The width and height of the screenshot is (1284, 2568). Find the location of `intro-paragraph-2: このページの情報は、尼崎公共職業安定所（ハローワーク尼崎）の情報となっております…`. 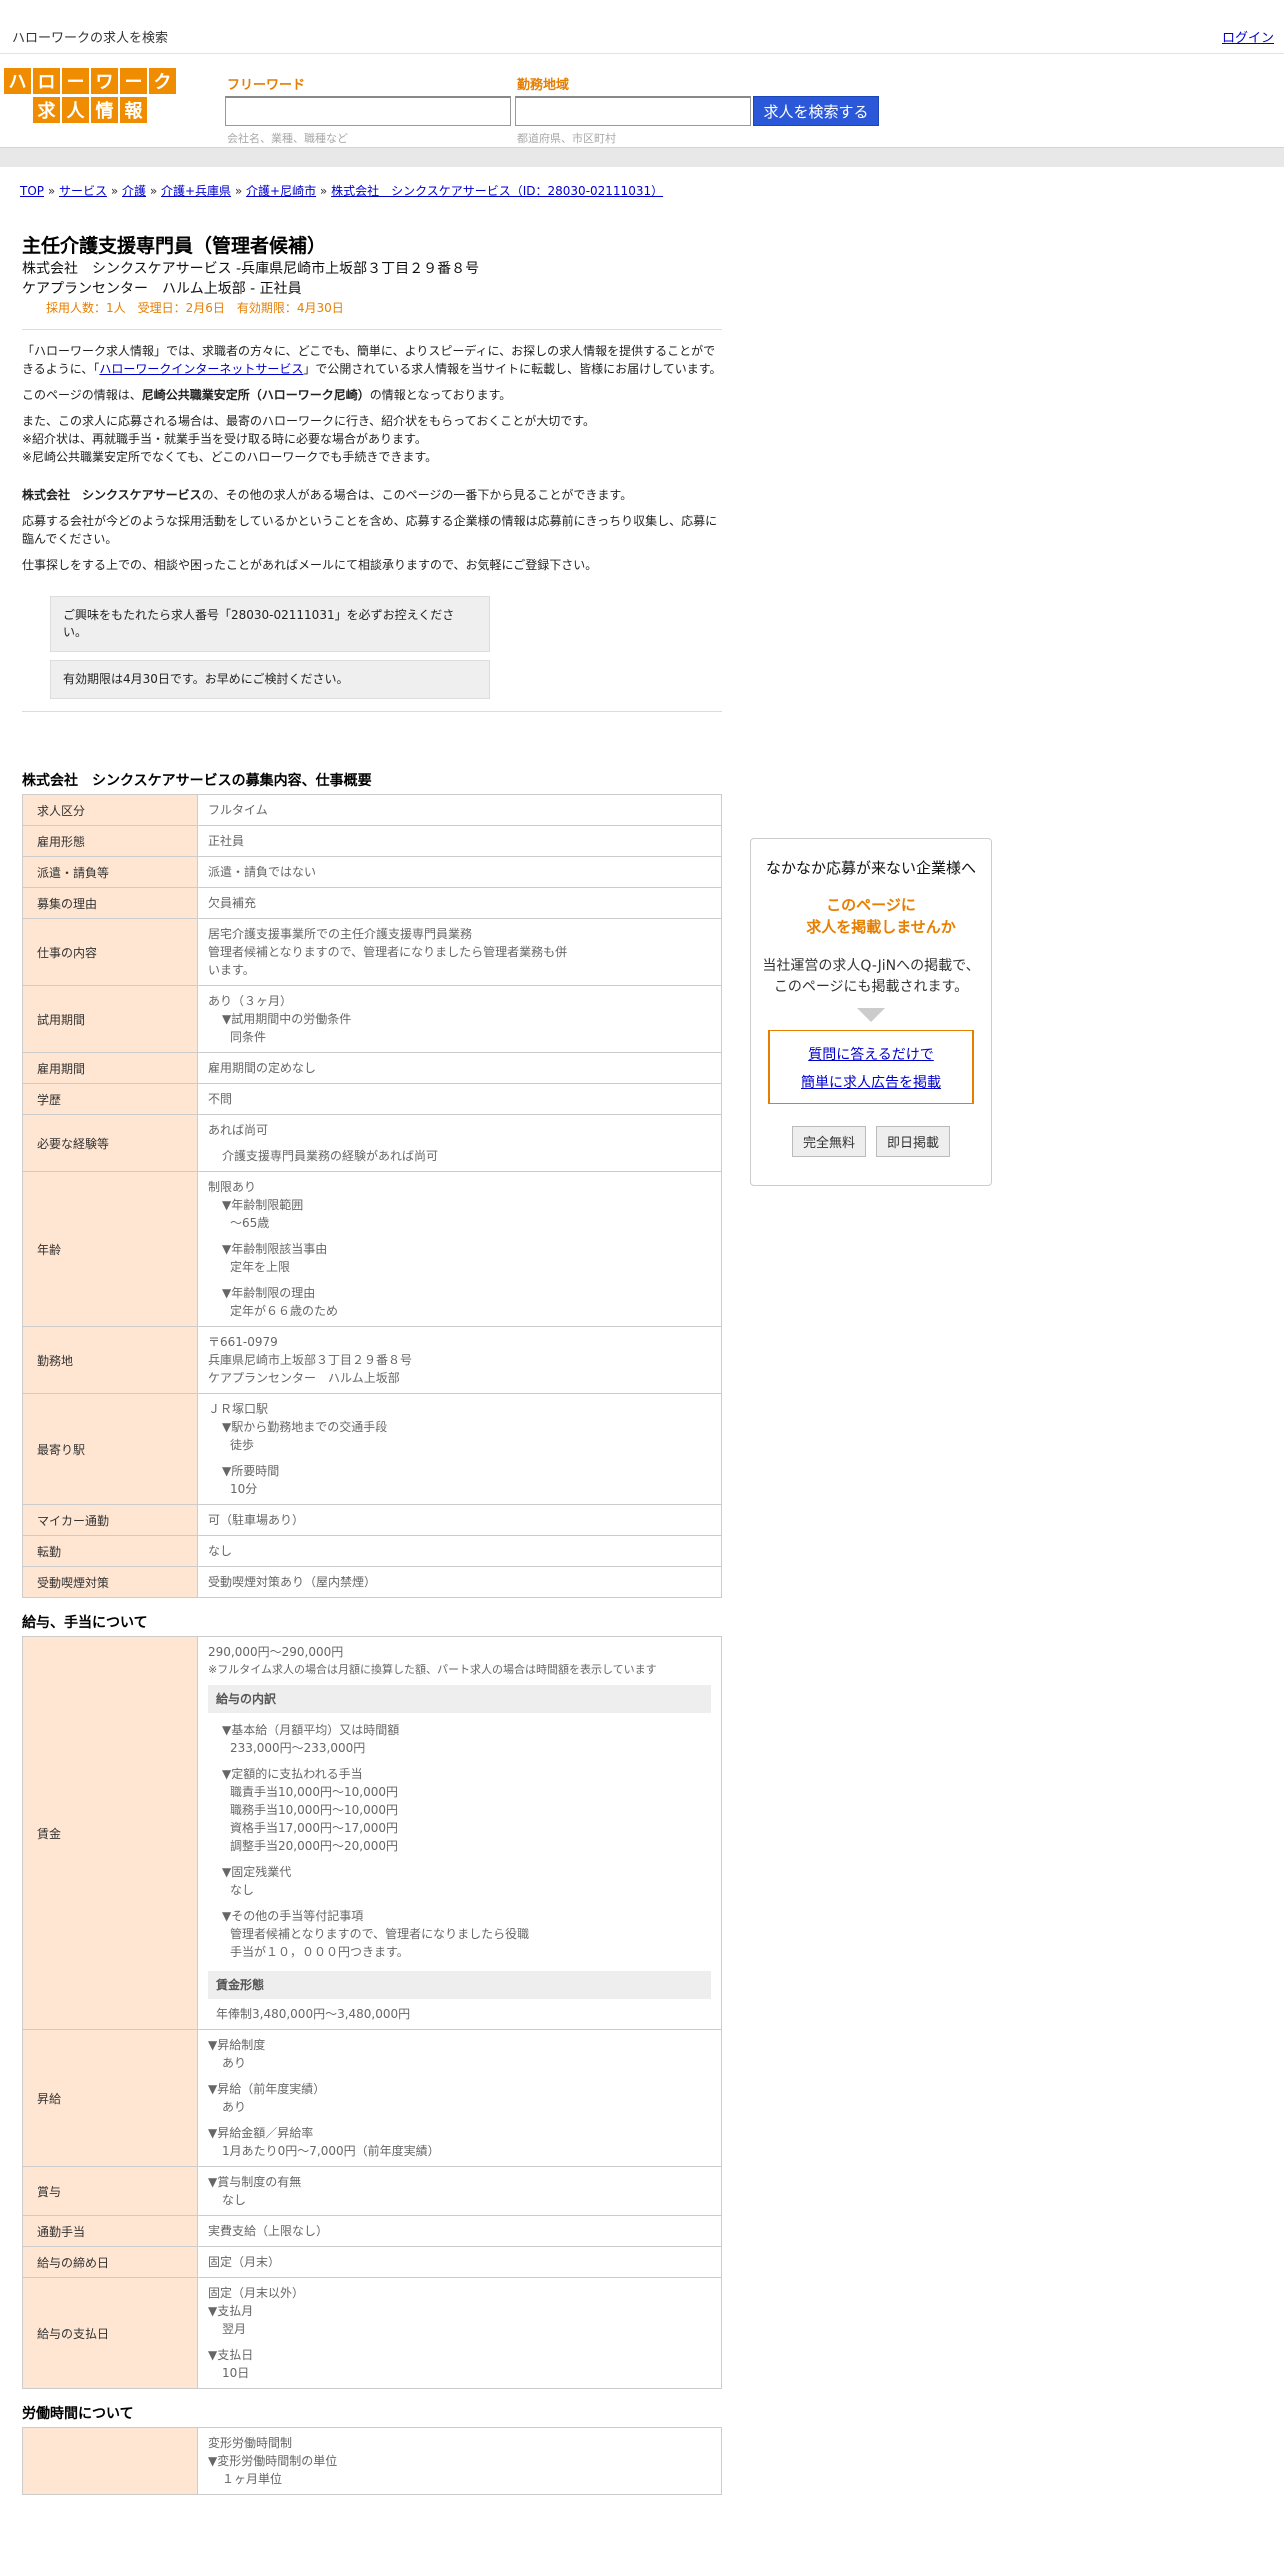

intro-paragraph-2: このページの情報は、尼崎公共職業安定所（ハローワーク尼崎）の情報となっております… is located at coordinates (267, 395).